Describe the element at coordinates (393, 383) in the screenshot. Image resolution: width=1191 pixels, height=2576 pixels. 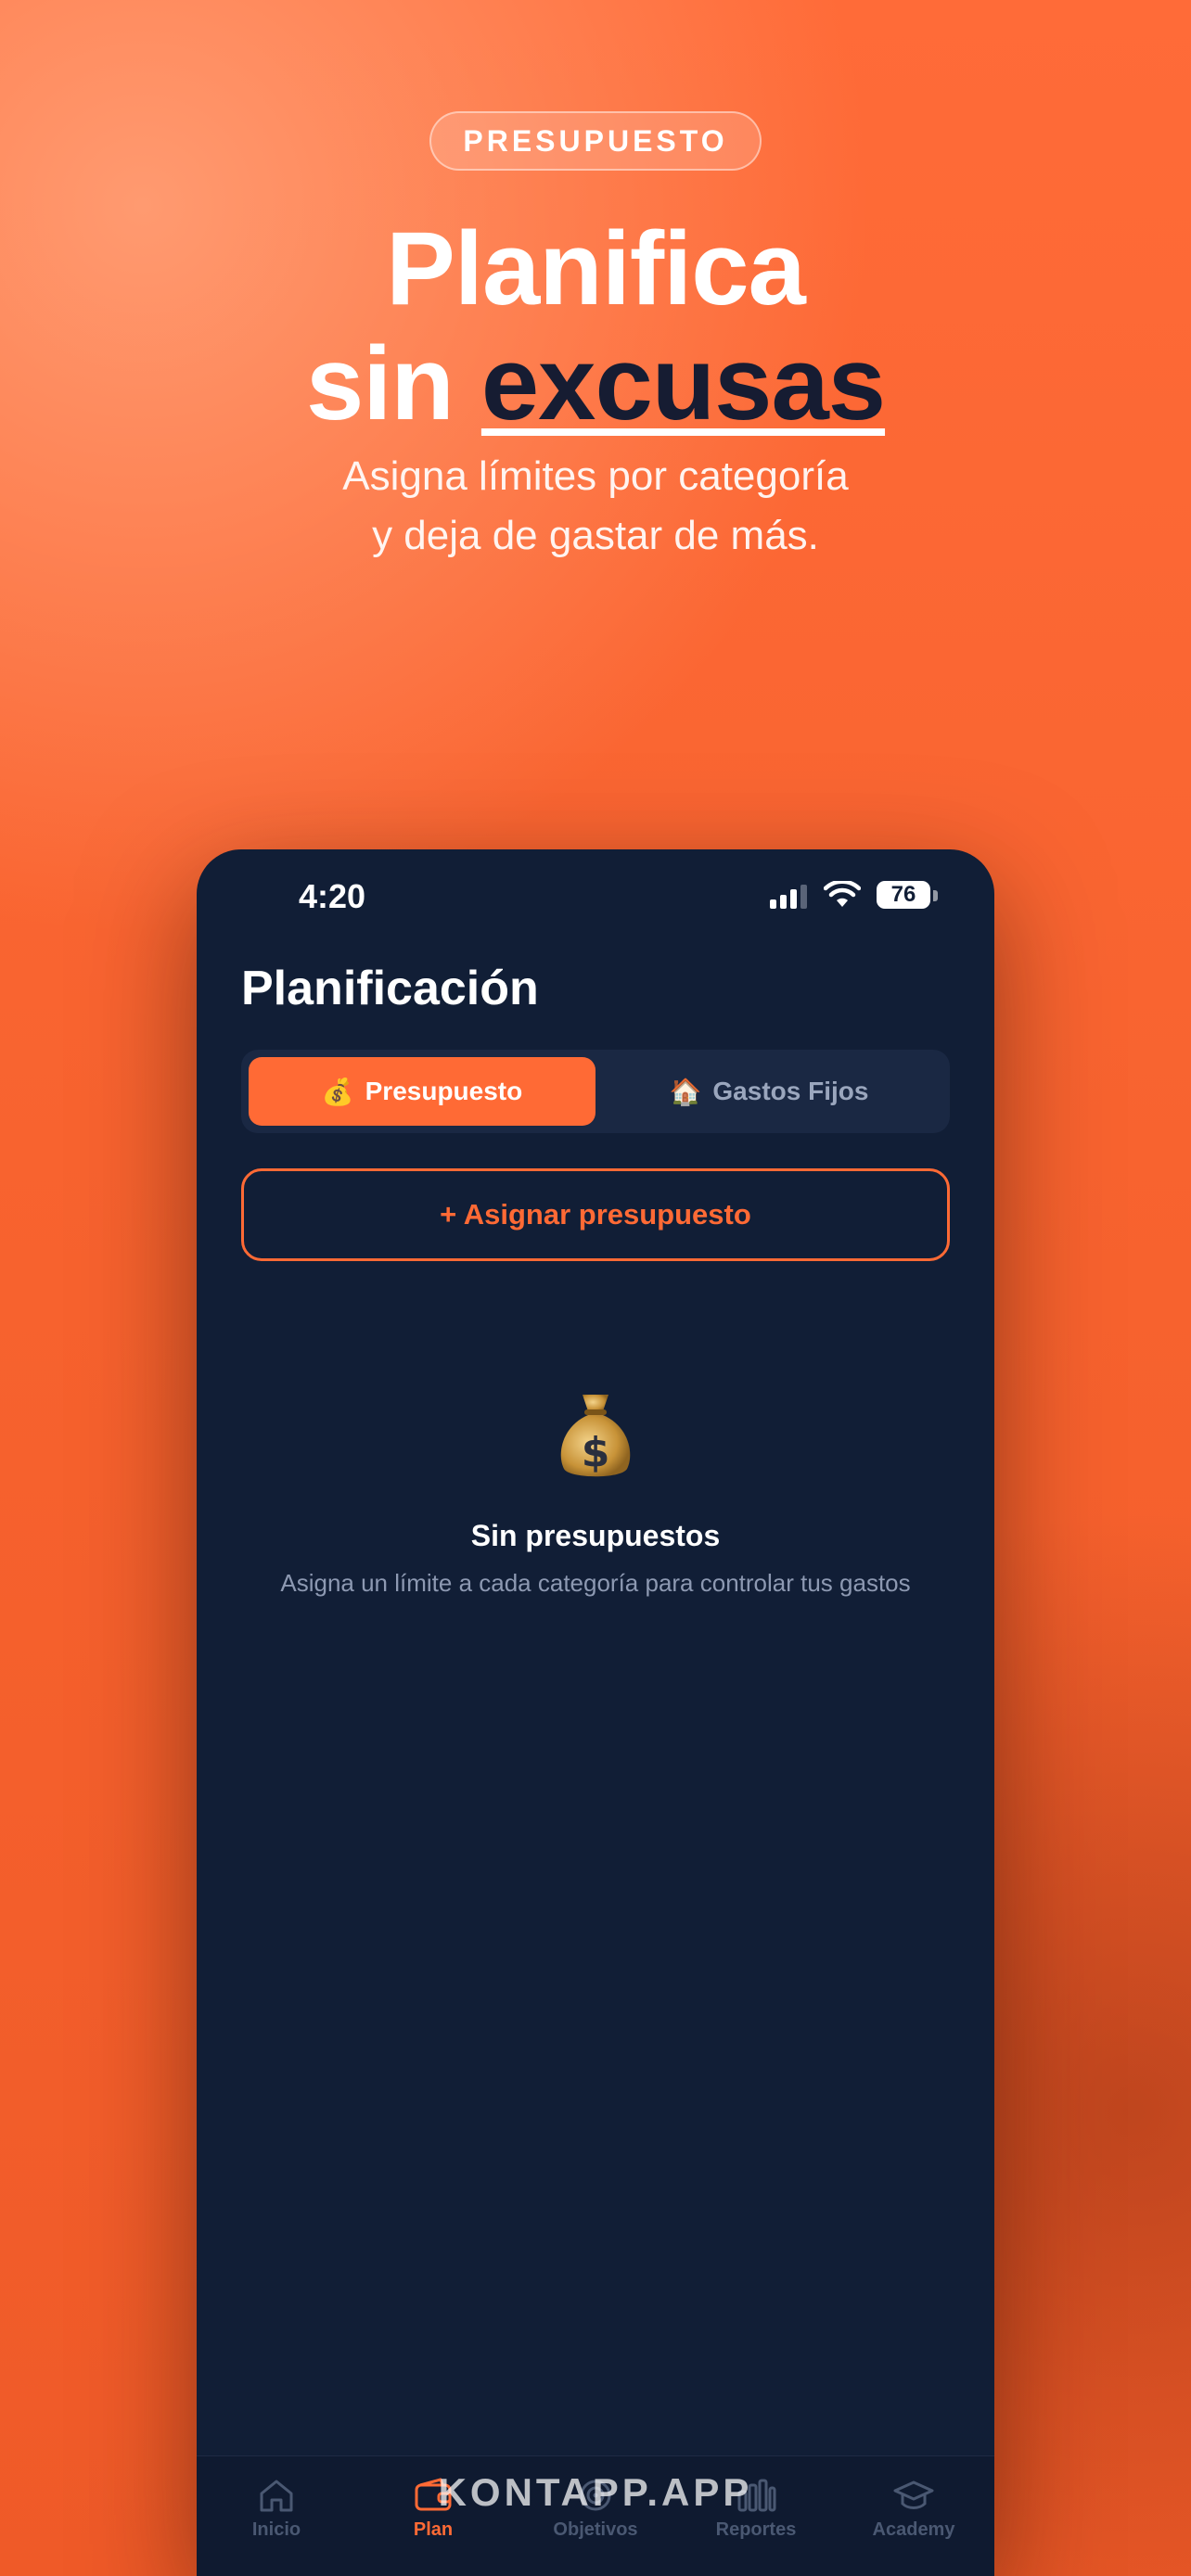
I see `headline-line-2-prefix: sin` at that location.